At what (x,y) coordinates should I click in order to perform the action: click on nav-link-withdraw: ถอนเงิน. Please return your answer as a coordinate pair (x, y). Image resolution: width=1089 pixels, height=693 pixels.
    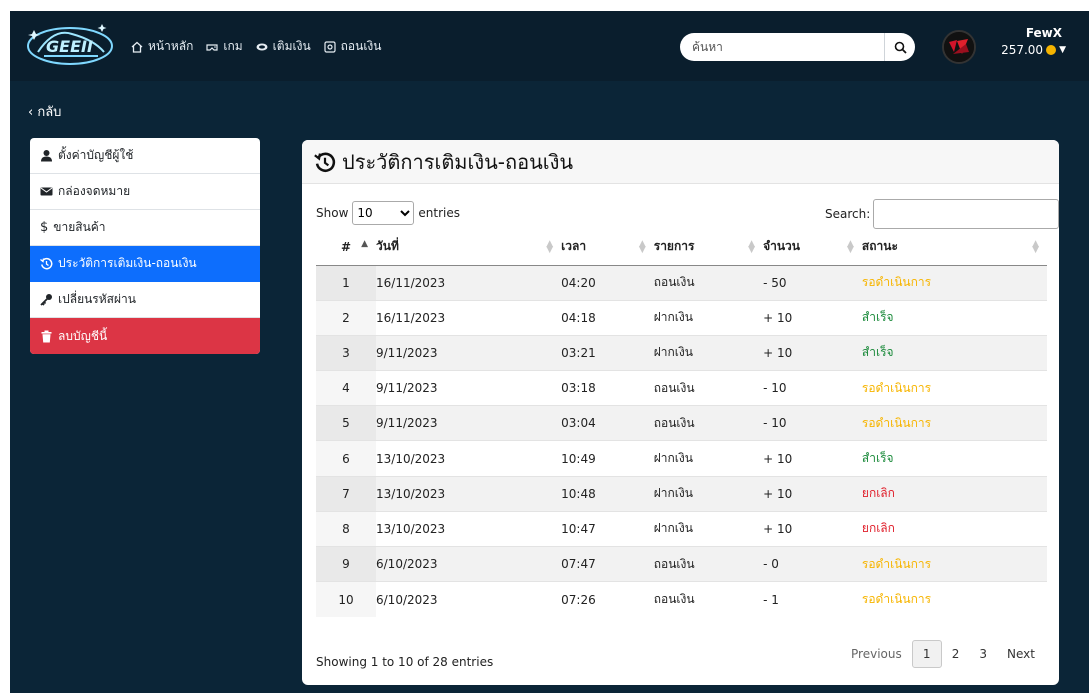
    Looking at the image, I should click on (352, 46).